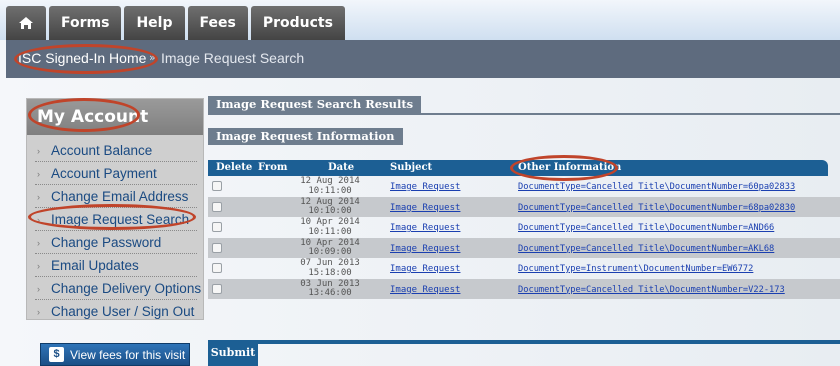 The height and width of the screenshot is (366, 840). I want to click on column-header-from: From, so click(273, 167).